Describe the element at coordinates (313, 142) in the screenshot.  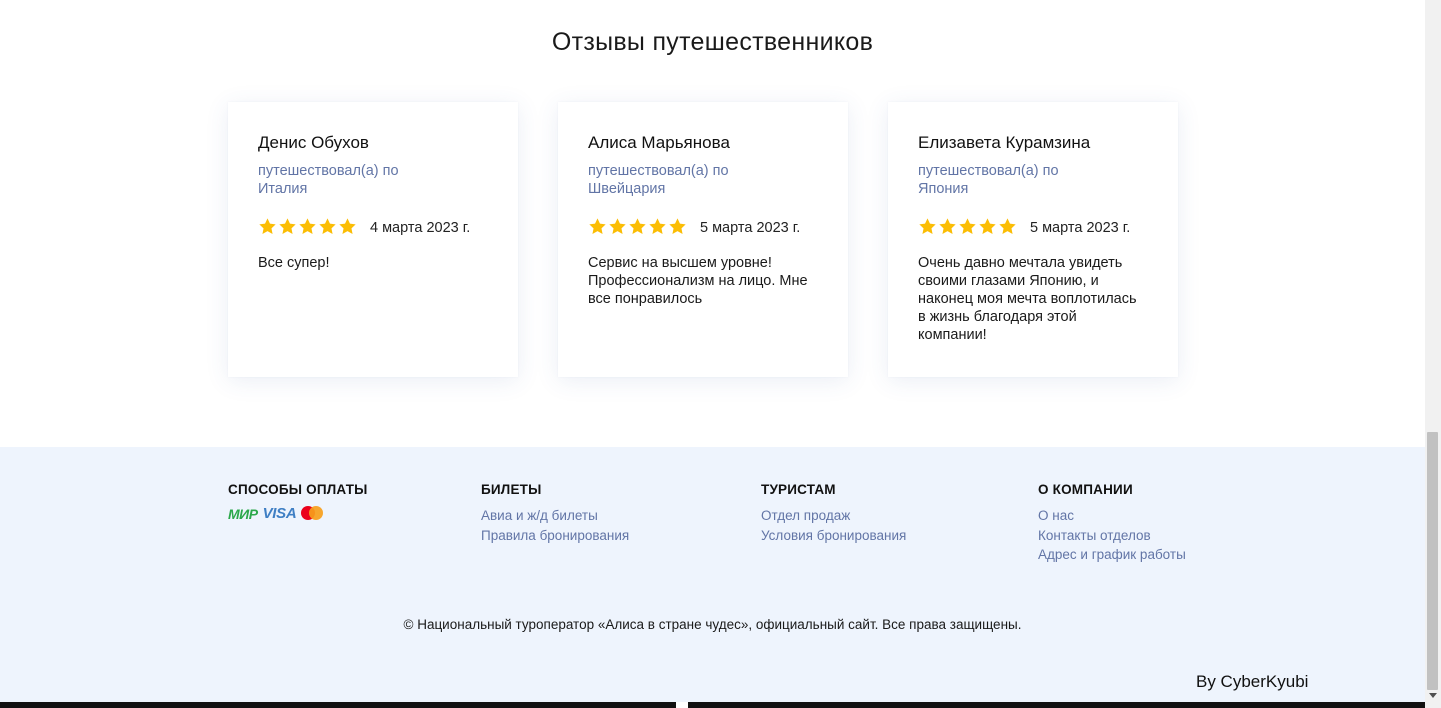
I see `reviewer-name: Денис Обухов` at that location.